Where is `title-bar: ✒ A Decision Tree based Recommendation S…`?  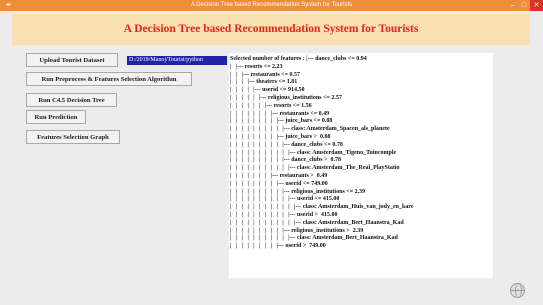
title-bar: ✒ A Decision Tree based Recommendation S… is located at coordinates (271, 5).